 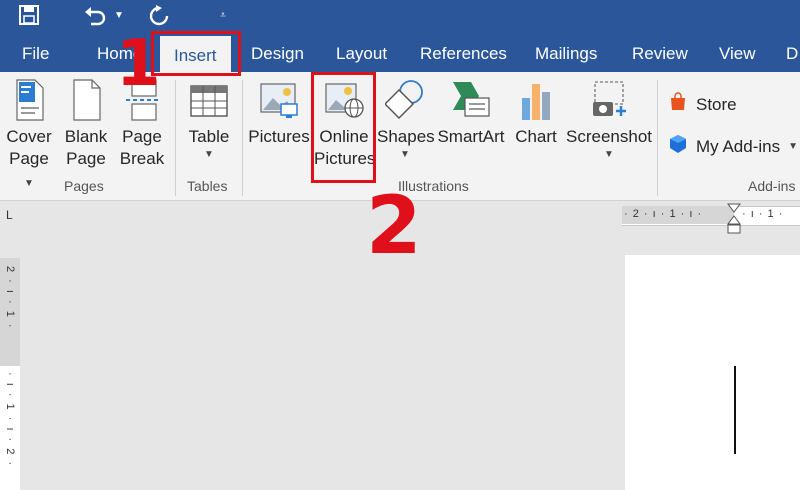 What do you see at coordinates (95, 15) in the screenshot?
I see `undo-icon` at bounding box center [95, 15].